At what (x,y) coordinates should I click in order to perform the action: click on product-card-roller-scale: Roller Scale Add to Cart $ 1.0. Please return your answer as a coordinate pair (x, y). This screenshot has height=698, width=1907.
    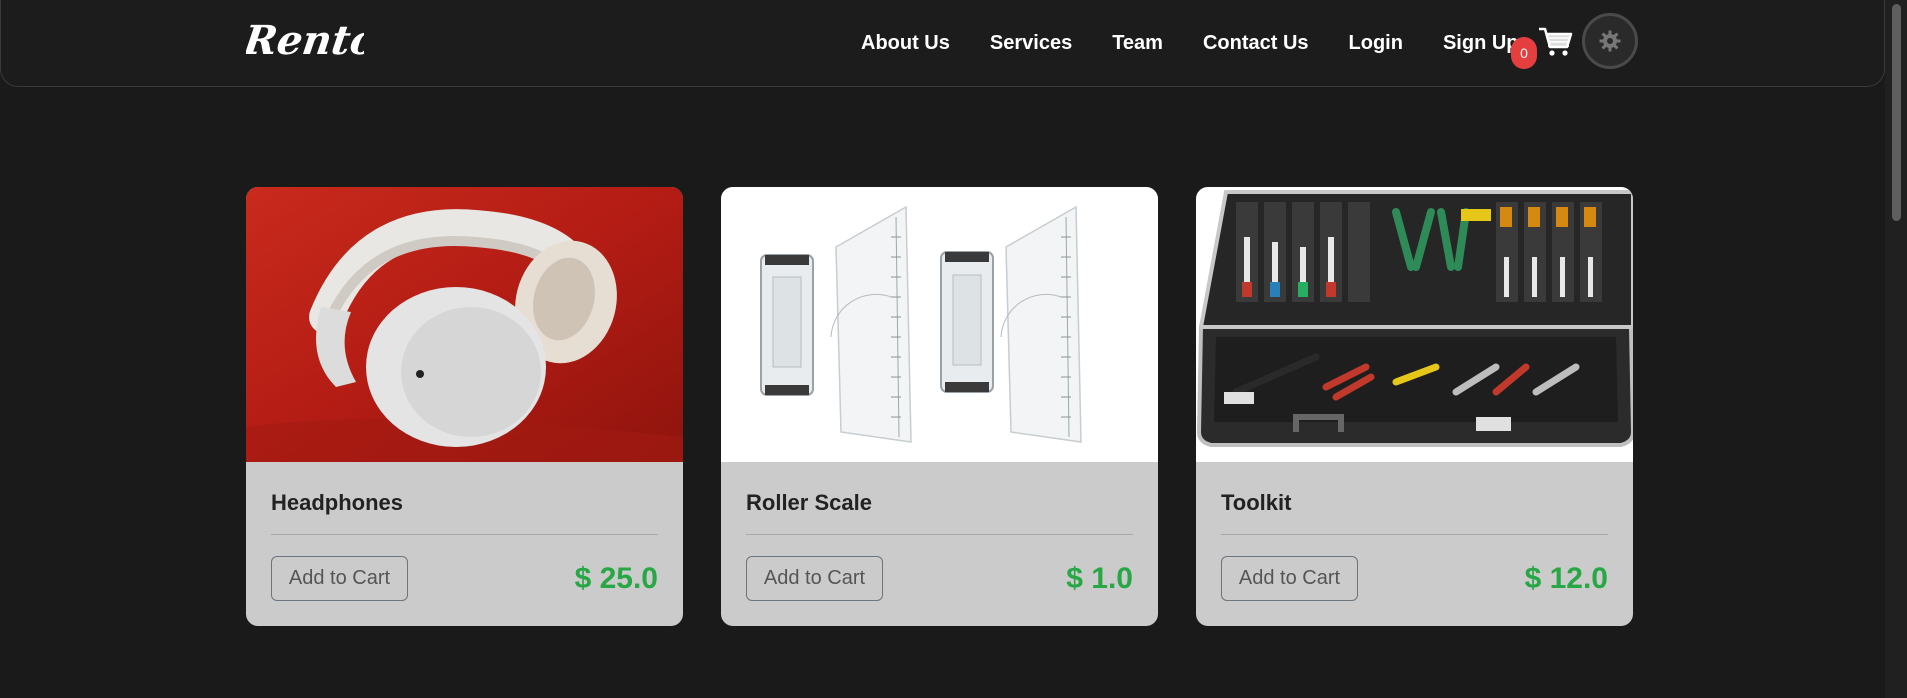
    Looking at the image, I should click on (939, 406).